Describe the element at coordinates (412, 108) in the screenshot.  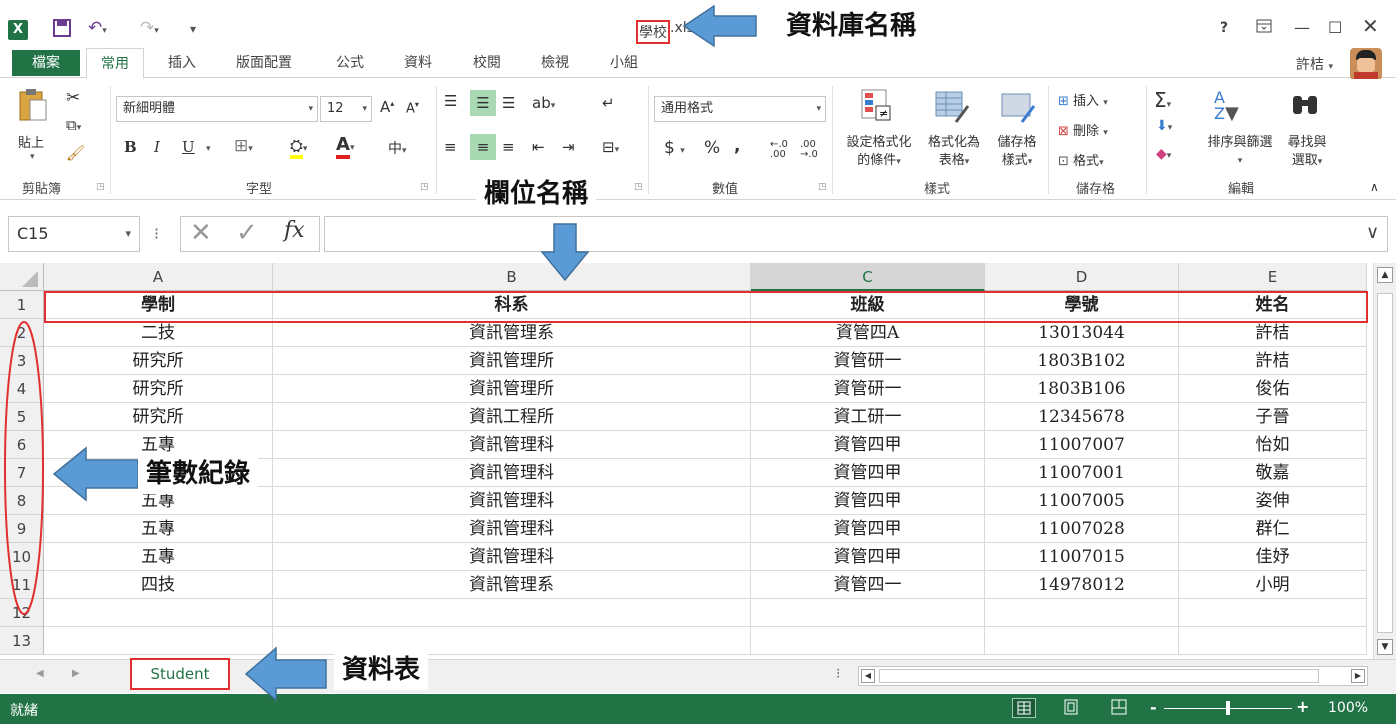
I see `shrink-font-icon: A▾` at that location.